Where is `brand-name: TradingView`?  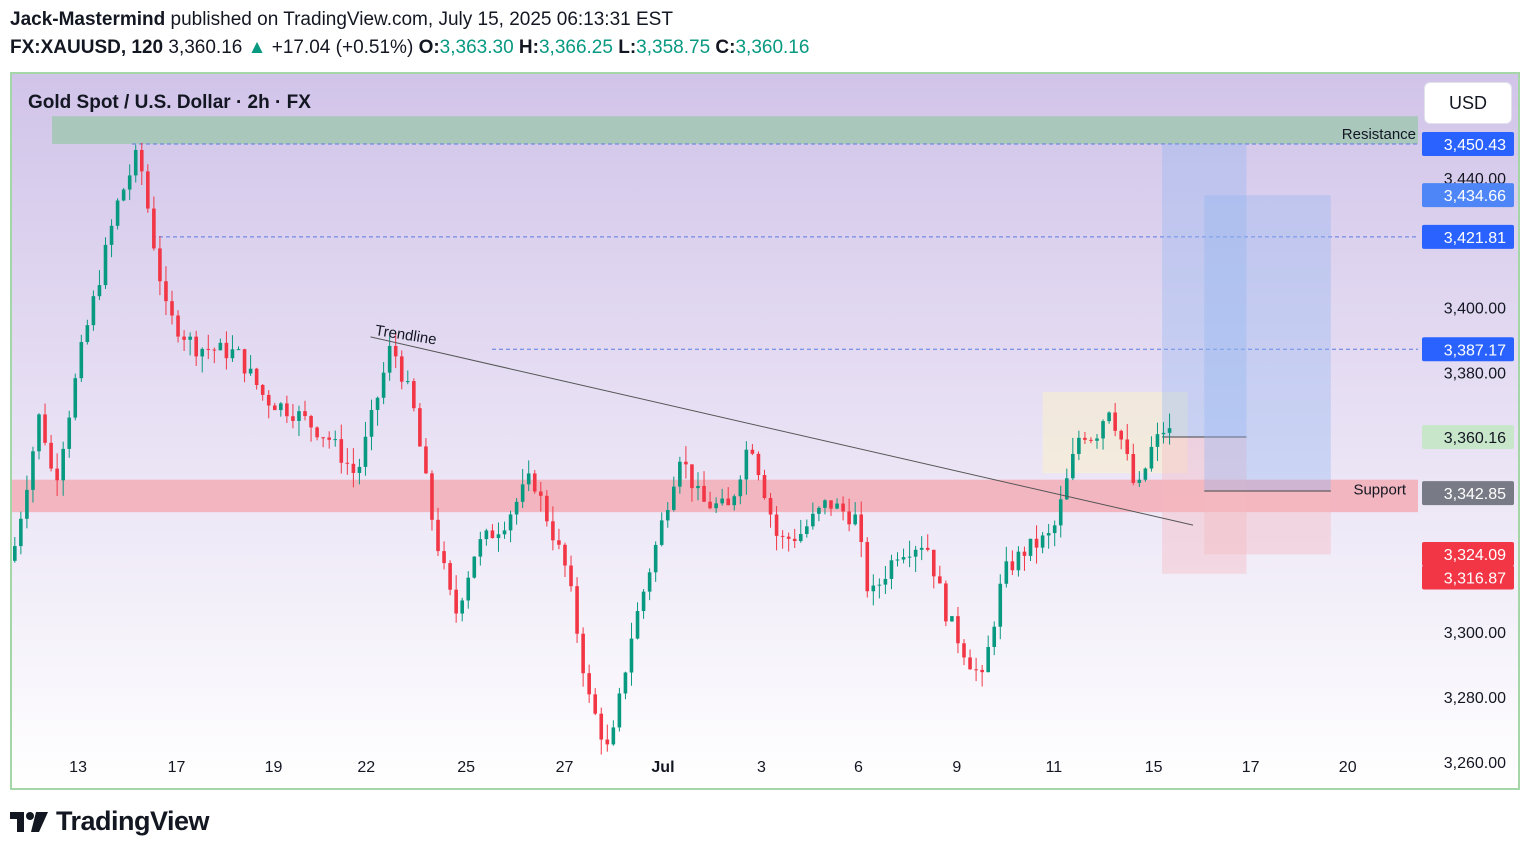 brand-name: TradingView is located at coordinates (133, 821).